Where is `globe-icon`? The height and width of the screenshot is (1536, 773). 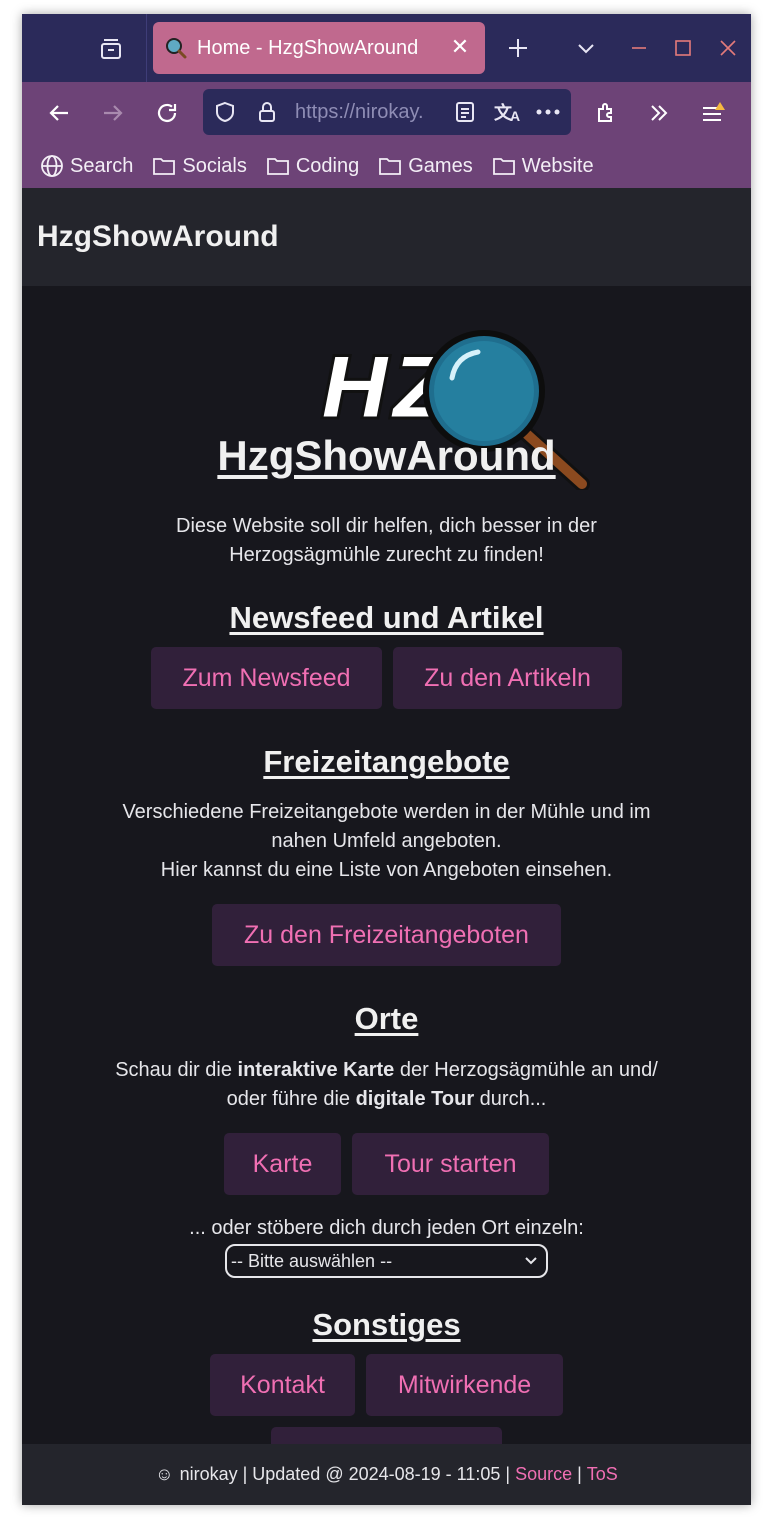
globe-icon is located at coordinates (52, 166).